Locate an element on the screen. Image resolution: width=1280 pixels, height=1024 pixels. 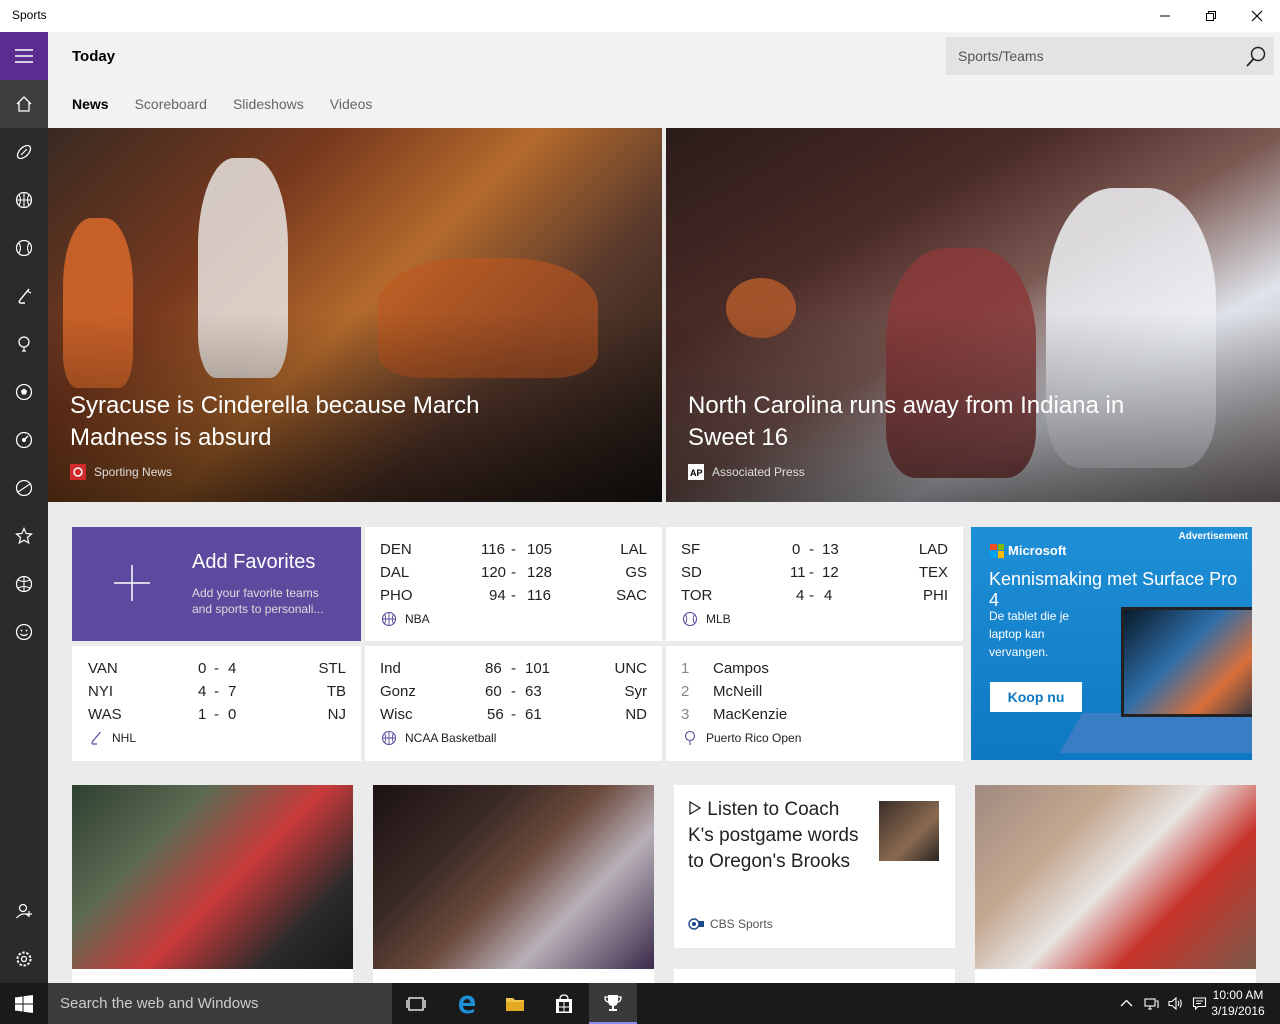
account-icon is located at coordinates (24, 911).